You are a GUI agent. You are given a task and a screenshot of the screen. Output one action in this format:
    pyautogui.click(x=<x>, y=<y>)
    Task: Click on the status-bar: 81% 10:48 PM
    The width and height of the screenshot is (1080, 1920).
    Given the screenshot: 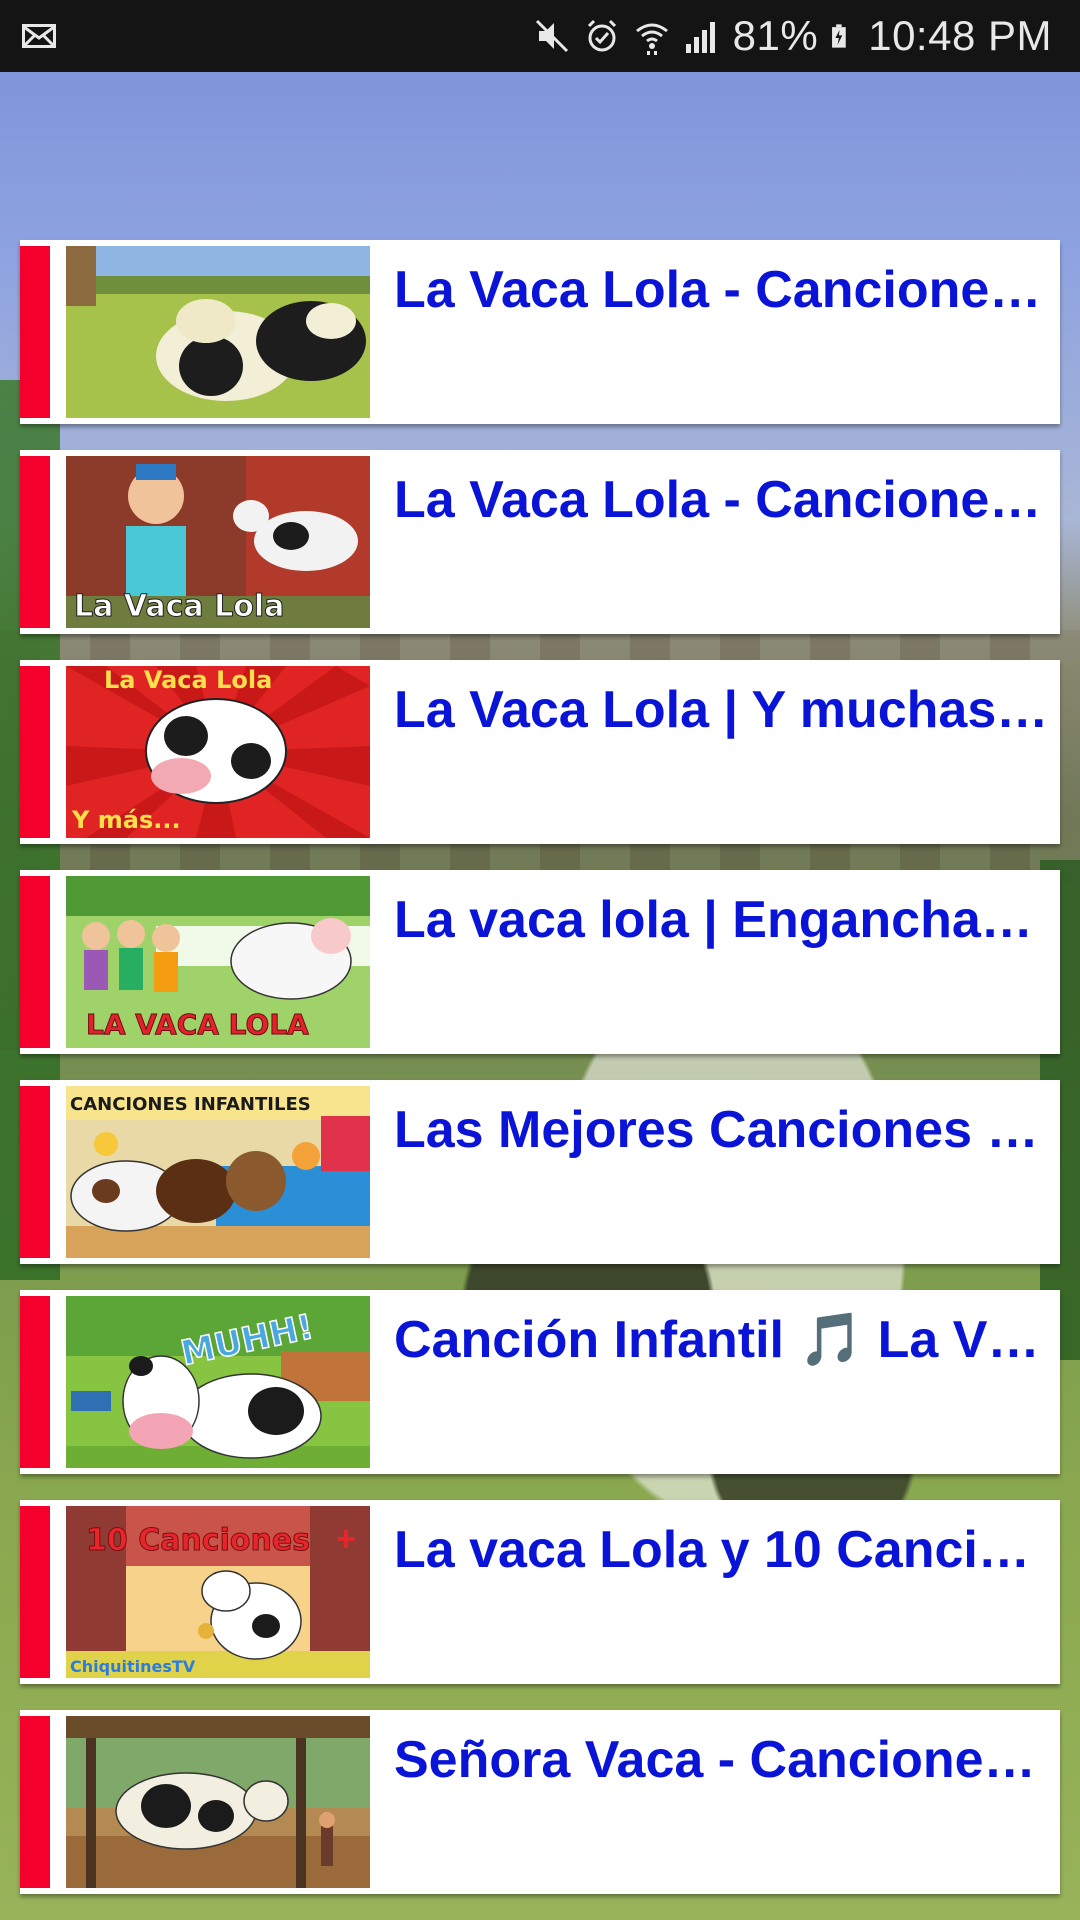 What is the action you would take?
    pyautogui.click(x=540, y=36)
    